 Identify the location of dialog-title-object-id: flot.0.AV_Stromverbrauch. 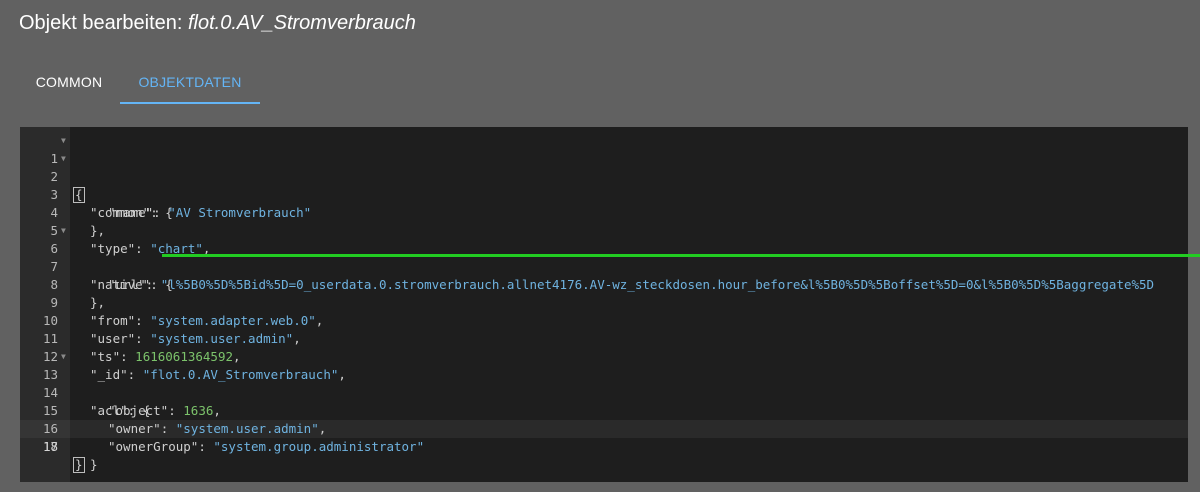
(302, 23).